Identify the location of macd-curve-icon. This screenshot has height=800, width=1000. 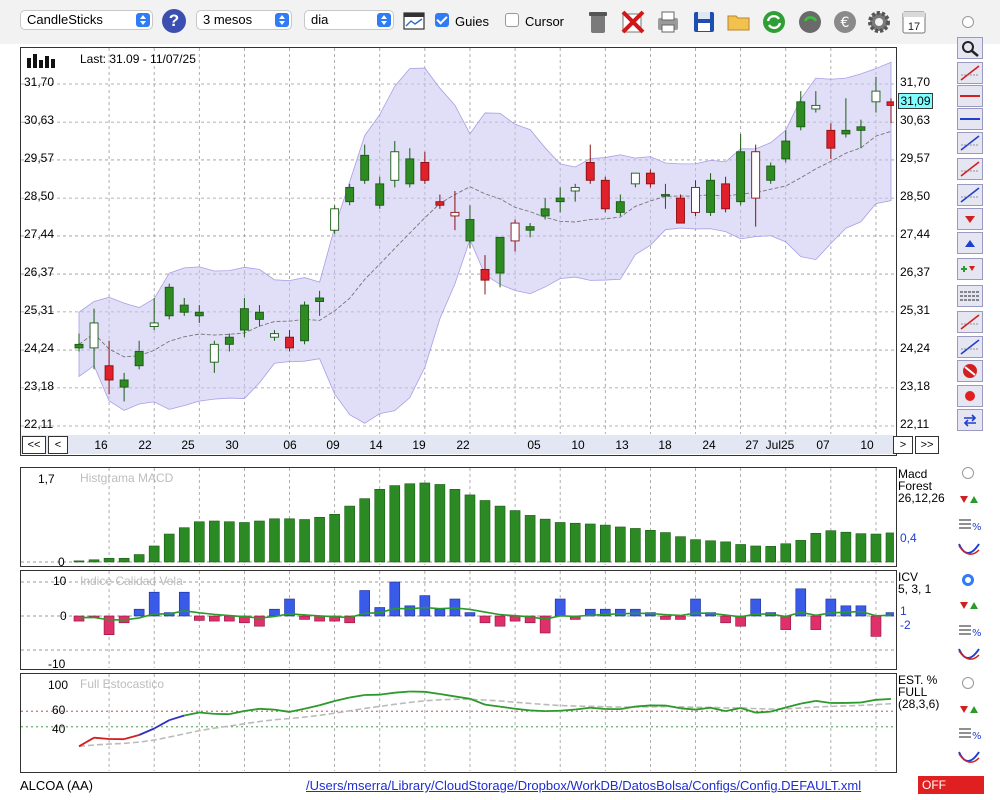
(970, 551).